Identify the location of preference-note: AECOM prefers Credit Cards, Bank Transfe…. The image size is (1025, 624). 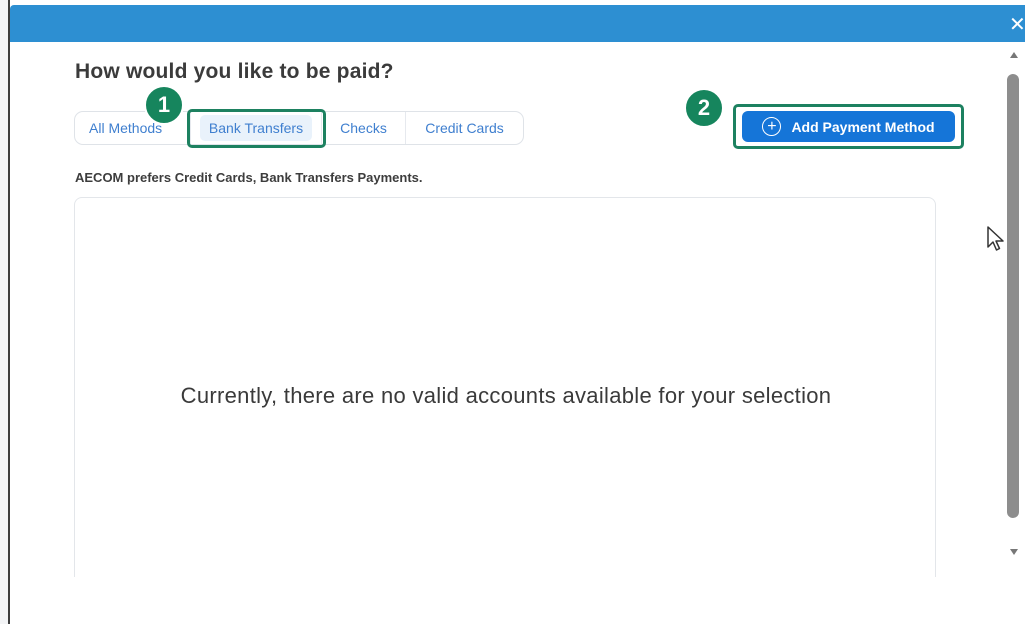
(249, 177).